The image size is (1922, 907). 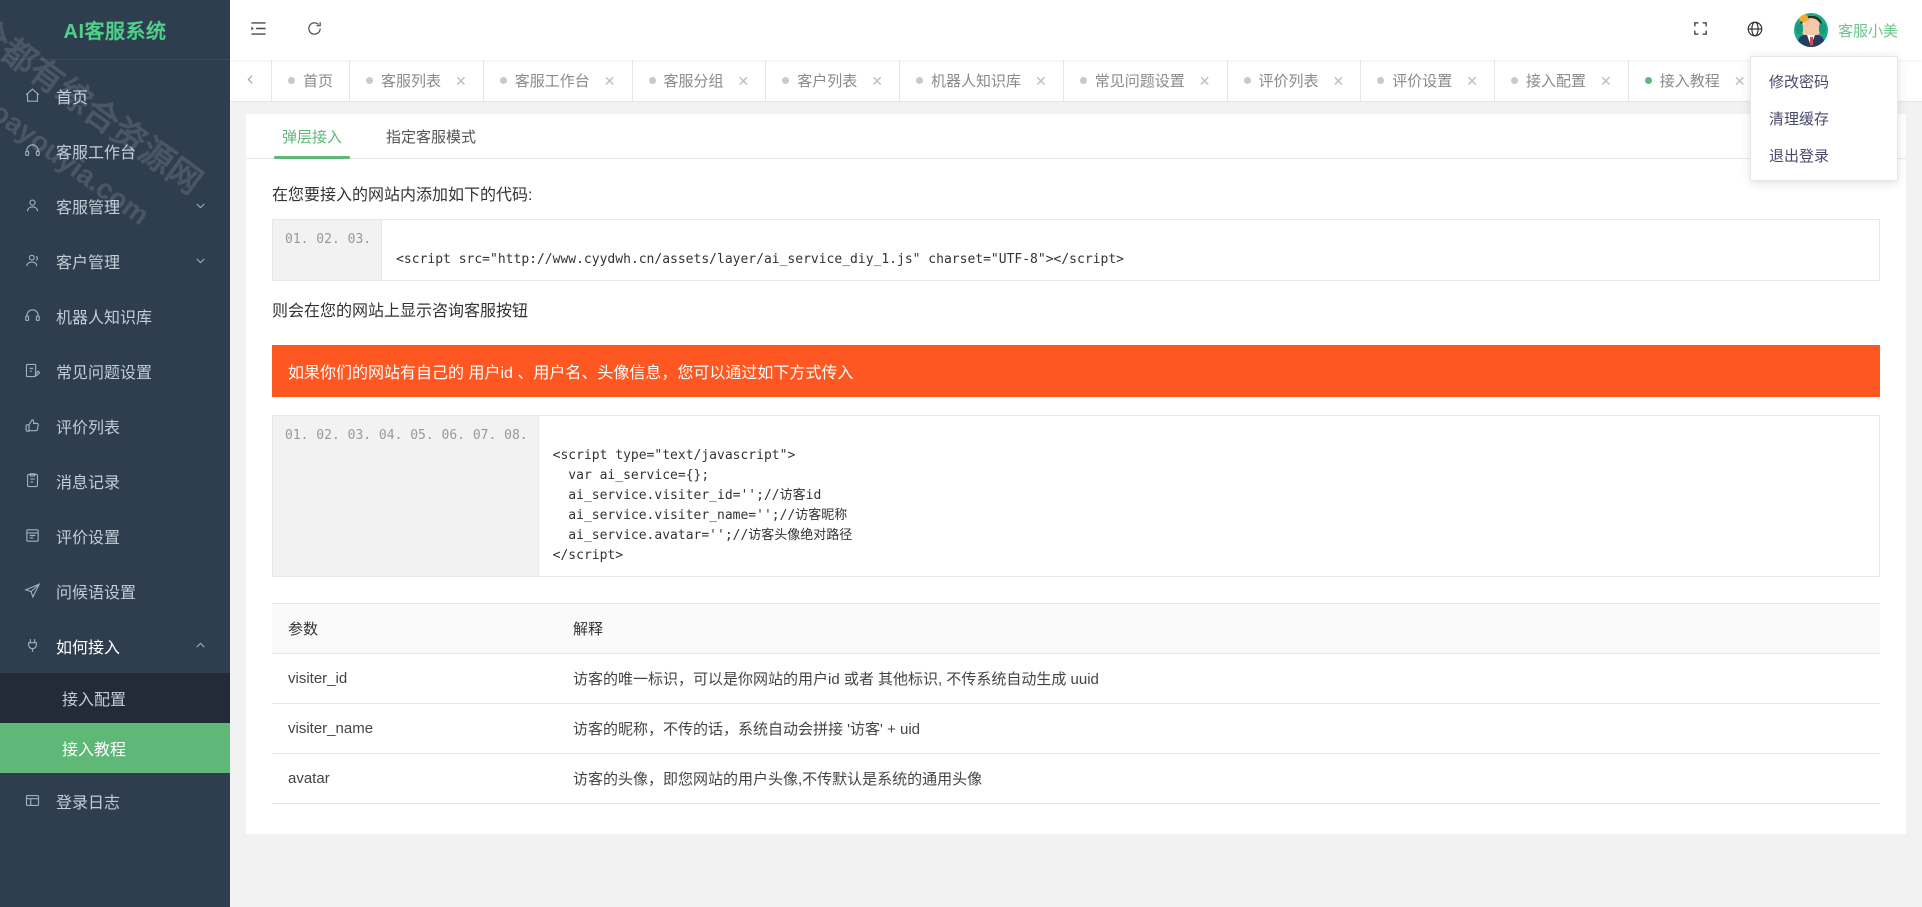 I want to click on plug-icon, so click(x=37, y=645).